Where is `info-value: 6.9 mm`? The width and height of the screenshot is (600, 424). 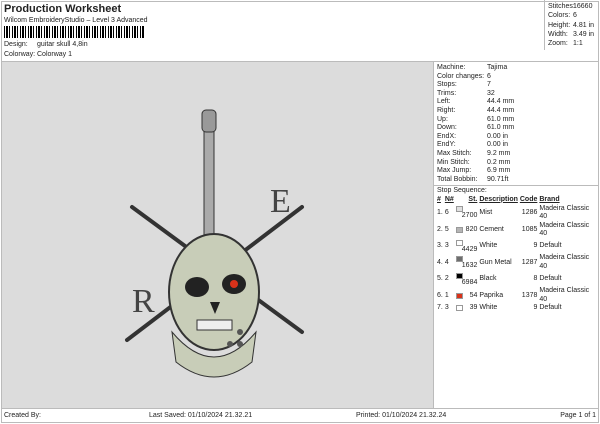 info-value: 6.9 mm is located at coordinates (499, 171).